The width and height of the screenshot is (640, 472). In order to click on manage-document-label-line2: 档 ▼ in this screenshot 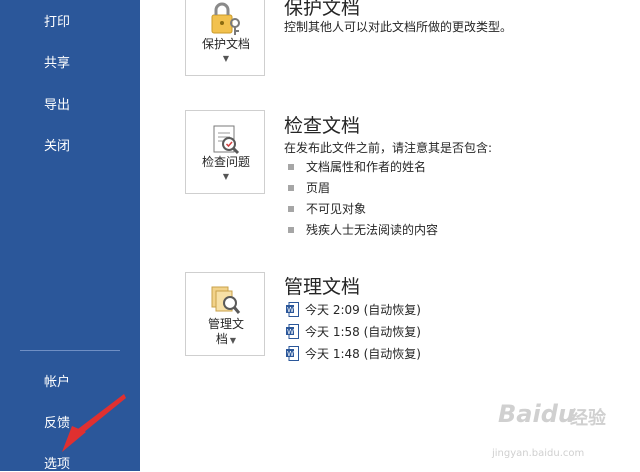, I will do `click(226, 339)`.